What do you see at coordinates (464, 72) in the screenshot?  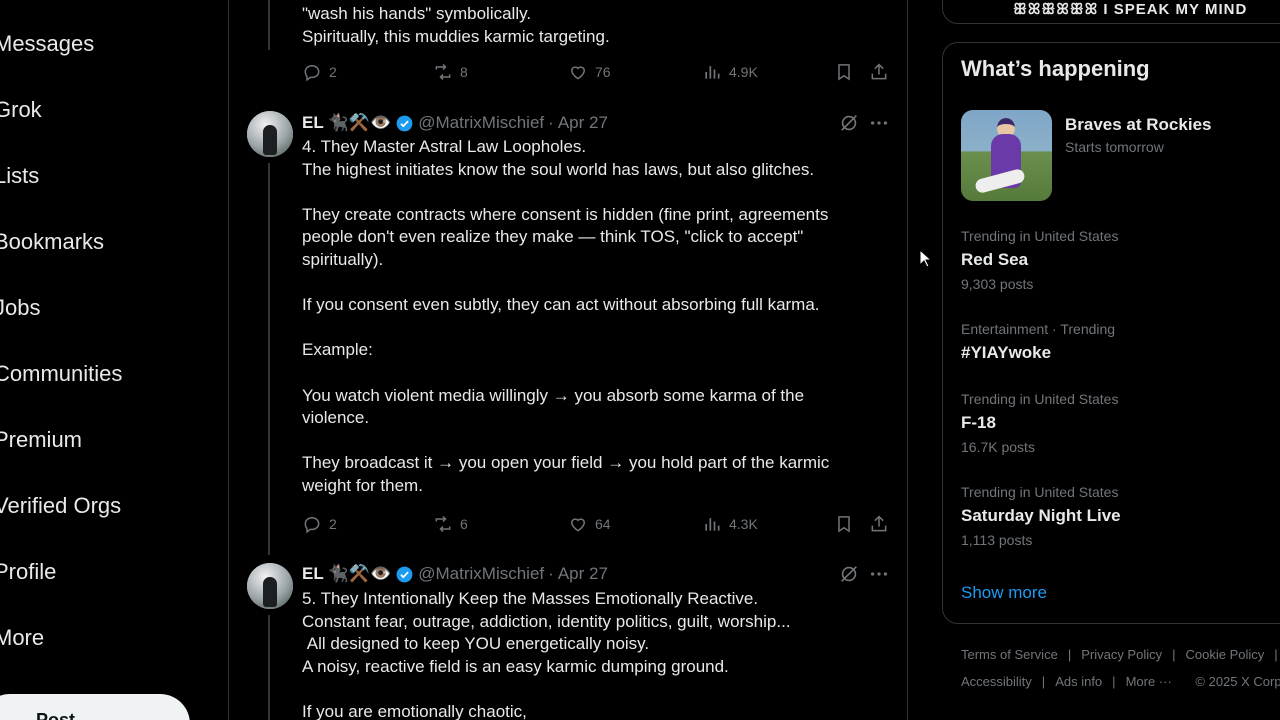 I see `repost-count: 8` at bounding box center [464, 72].